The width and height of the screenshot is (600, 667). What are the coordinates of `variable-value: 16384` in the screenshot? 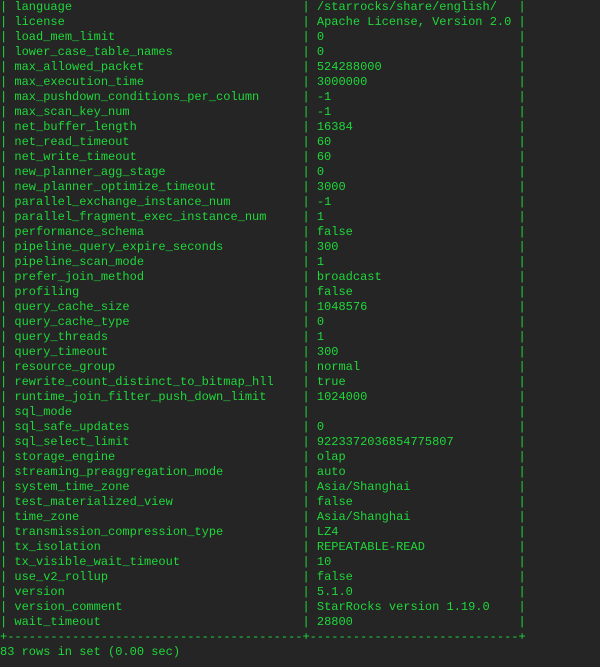 It's located at (334, 127).